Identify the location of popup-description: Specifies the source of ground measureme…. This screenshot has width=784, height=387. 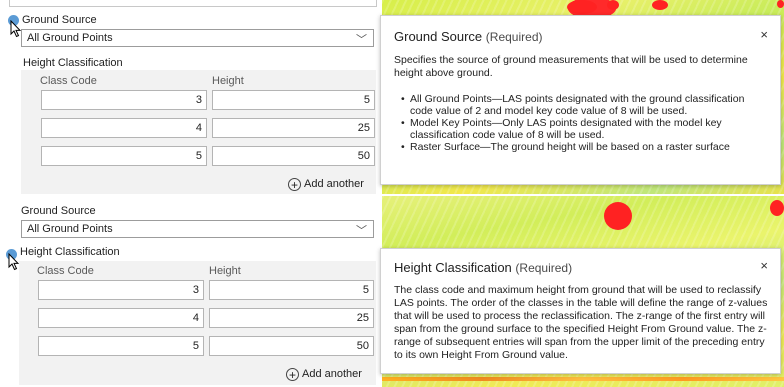
(571, 66).